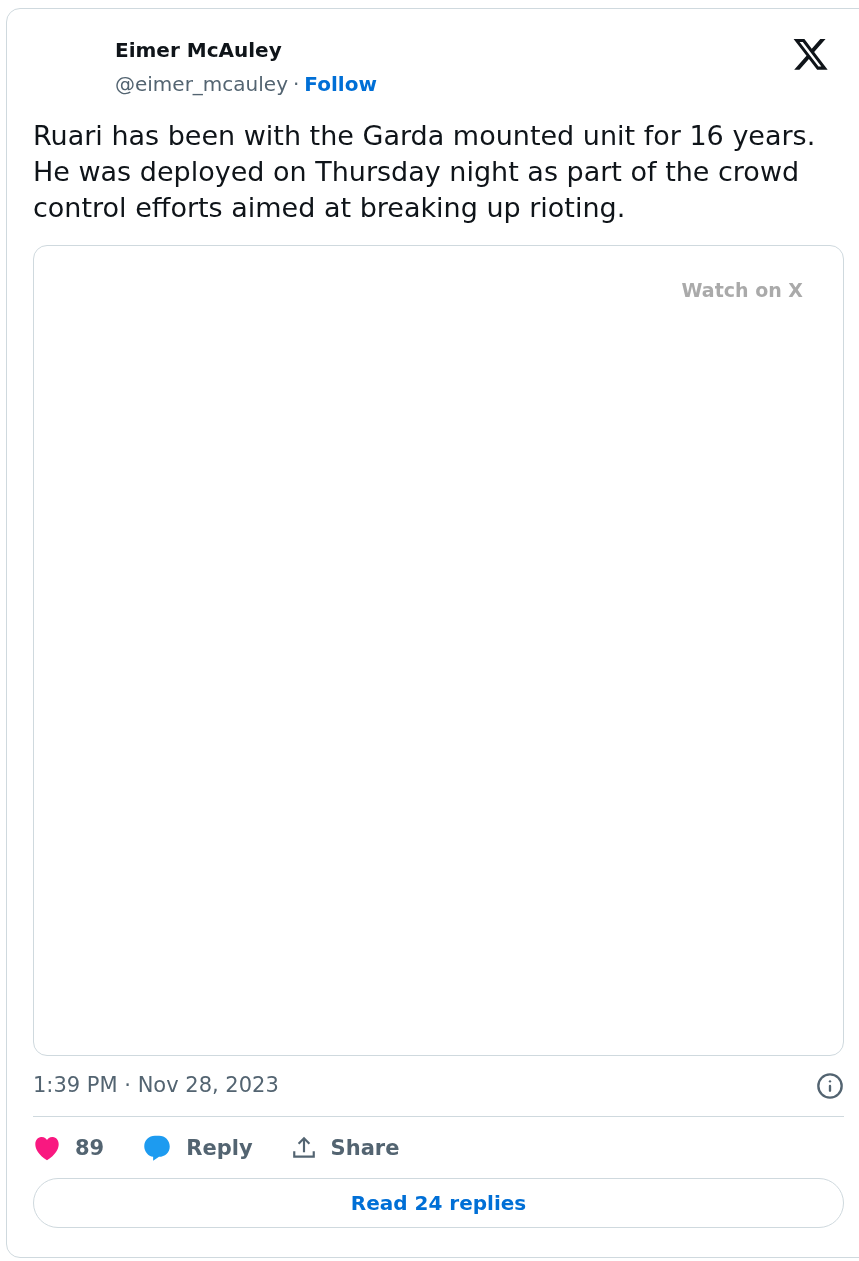 The height and width of the screenshot is (1261, 859). I want to click on follow-link: Follow, so click(340, 84).